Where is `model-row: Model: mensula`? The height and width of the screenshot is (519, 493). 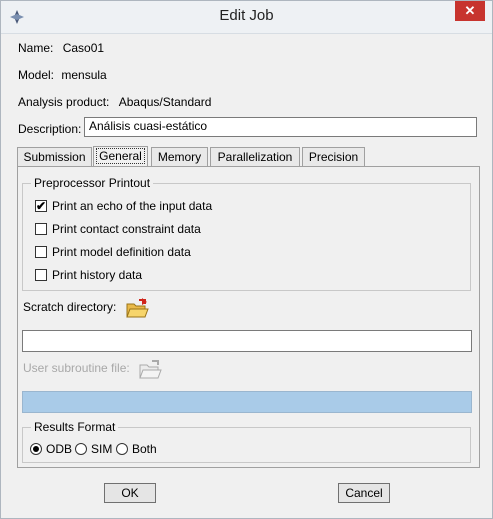 model-row: Model: mensula is located at coordinates (62, 75).